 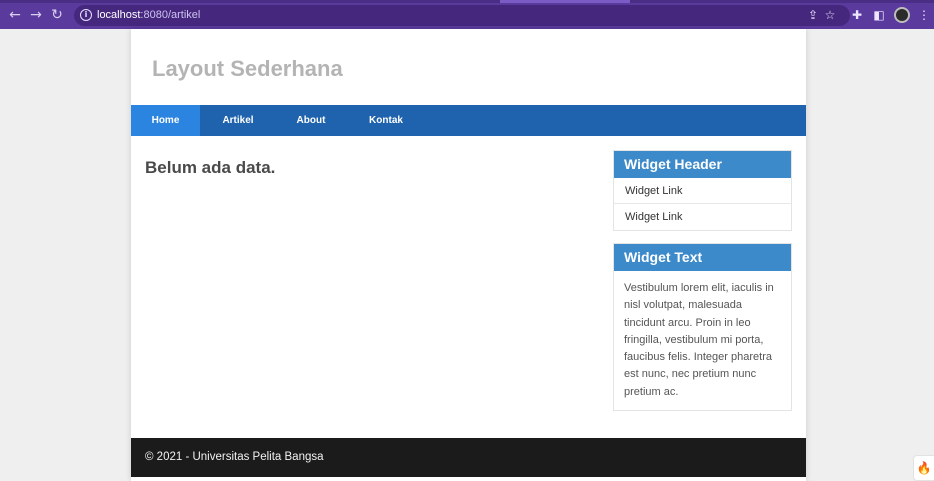 I want to click on extensions-icon: ✚, so click(x=857, y=15).